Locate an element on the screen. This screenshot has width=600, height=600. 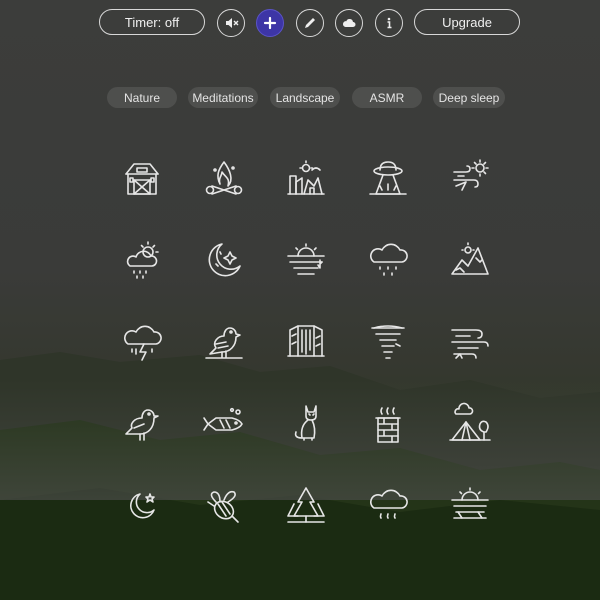
rain-cloud-icon is located at coordinates (389, 259).